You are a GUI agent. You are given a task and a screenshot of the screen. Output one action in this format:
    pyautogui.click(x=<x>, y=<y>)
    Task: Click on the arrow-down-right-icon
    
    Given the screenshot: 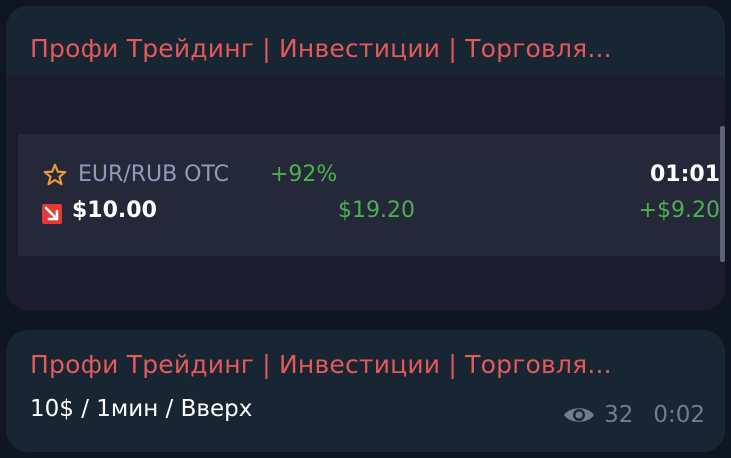 What is the action you would take?
    pyautogui.click(x=52, y=214)
    